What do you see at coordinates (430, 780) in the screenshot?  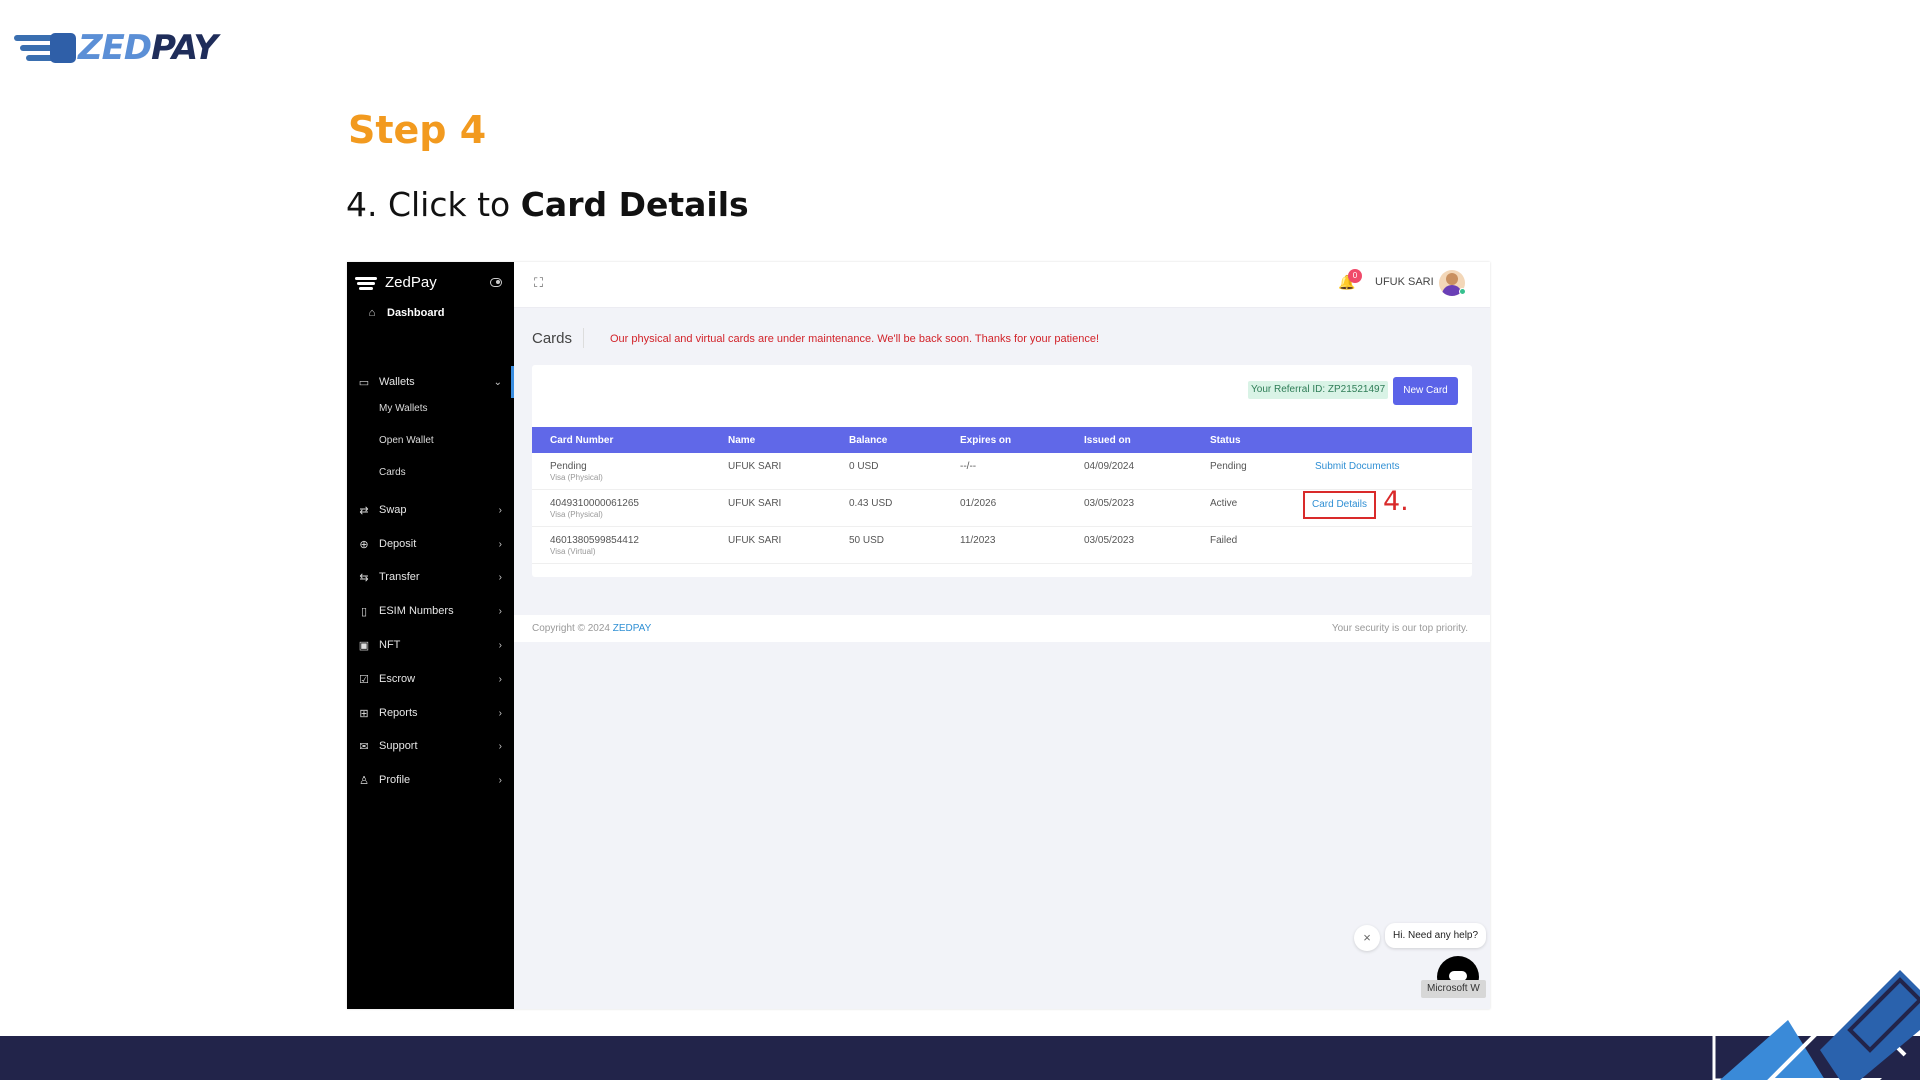 I see `sidebar-item-profile: ♙ Profile ›` at bounding box center [430, 780].